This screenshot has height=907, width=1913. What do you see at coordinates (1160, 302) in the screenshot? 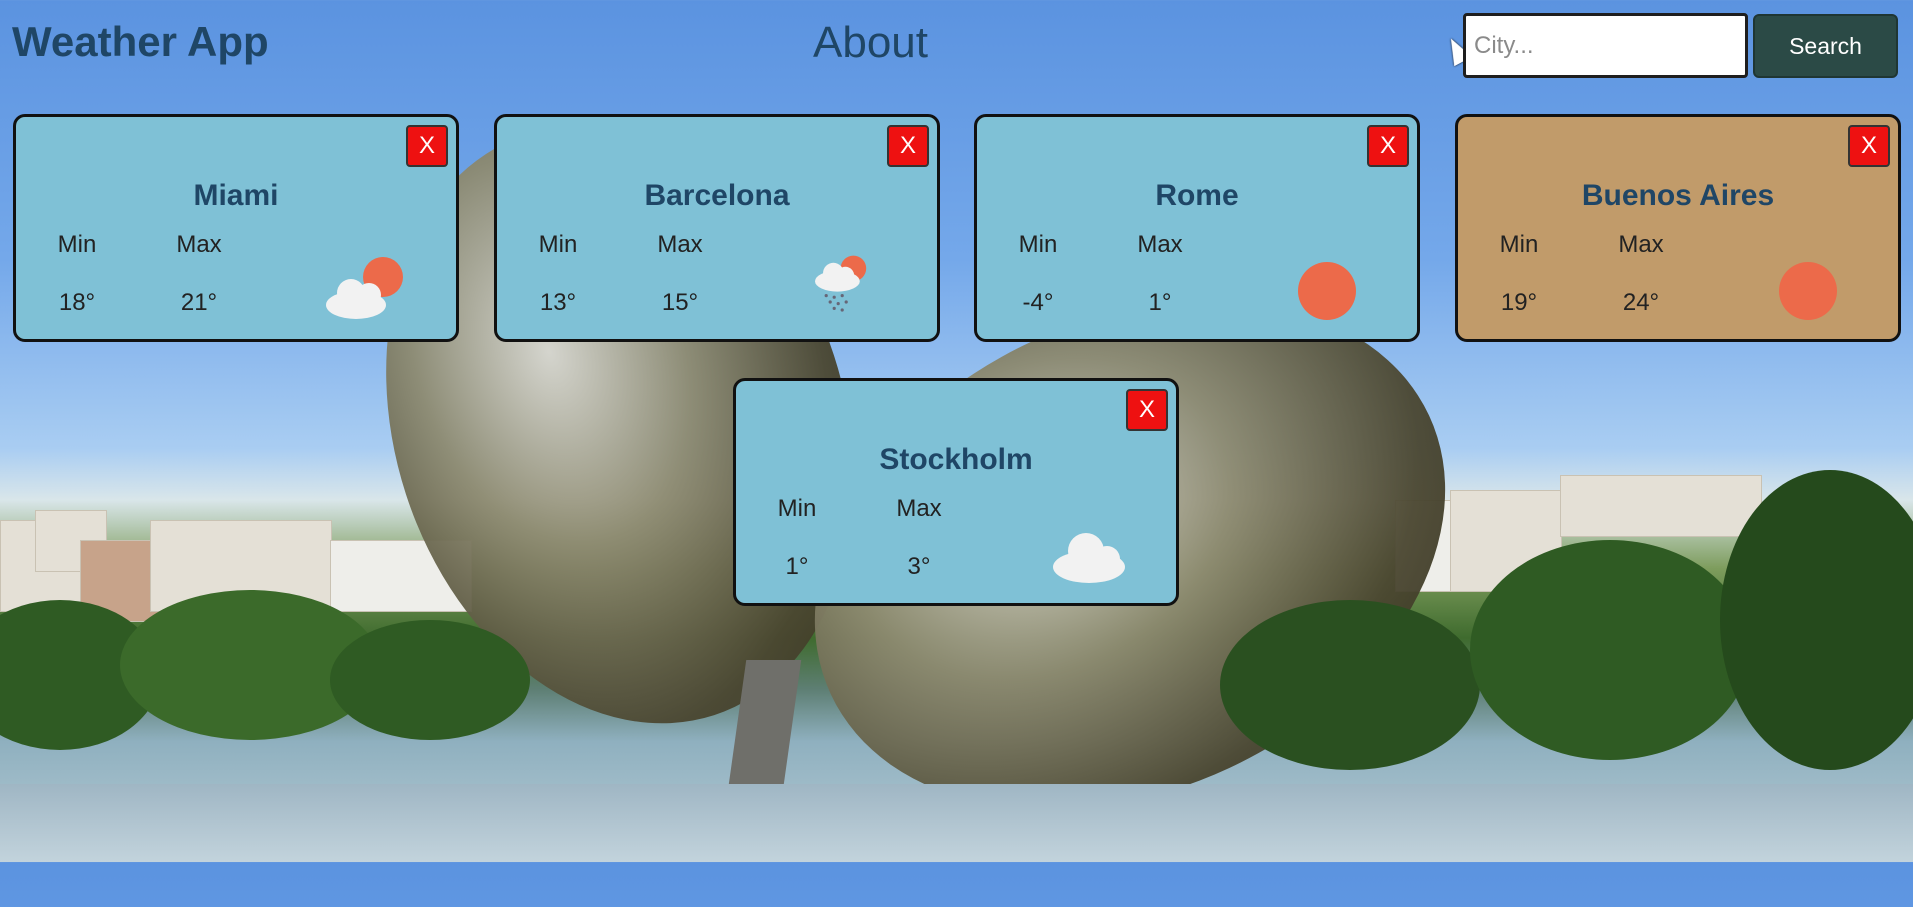
I see `max-temp: 1°` at bounding box center [1160, 302].